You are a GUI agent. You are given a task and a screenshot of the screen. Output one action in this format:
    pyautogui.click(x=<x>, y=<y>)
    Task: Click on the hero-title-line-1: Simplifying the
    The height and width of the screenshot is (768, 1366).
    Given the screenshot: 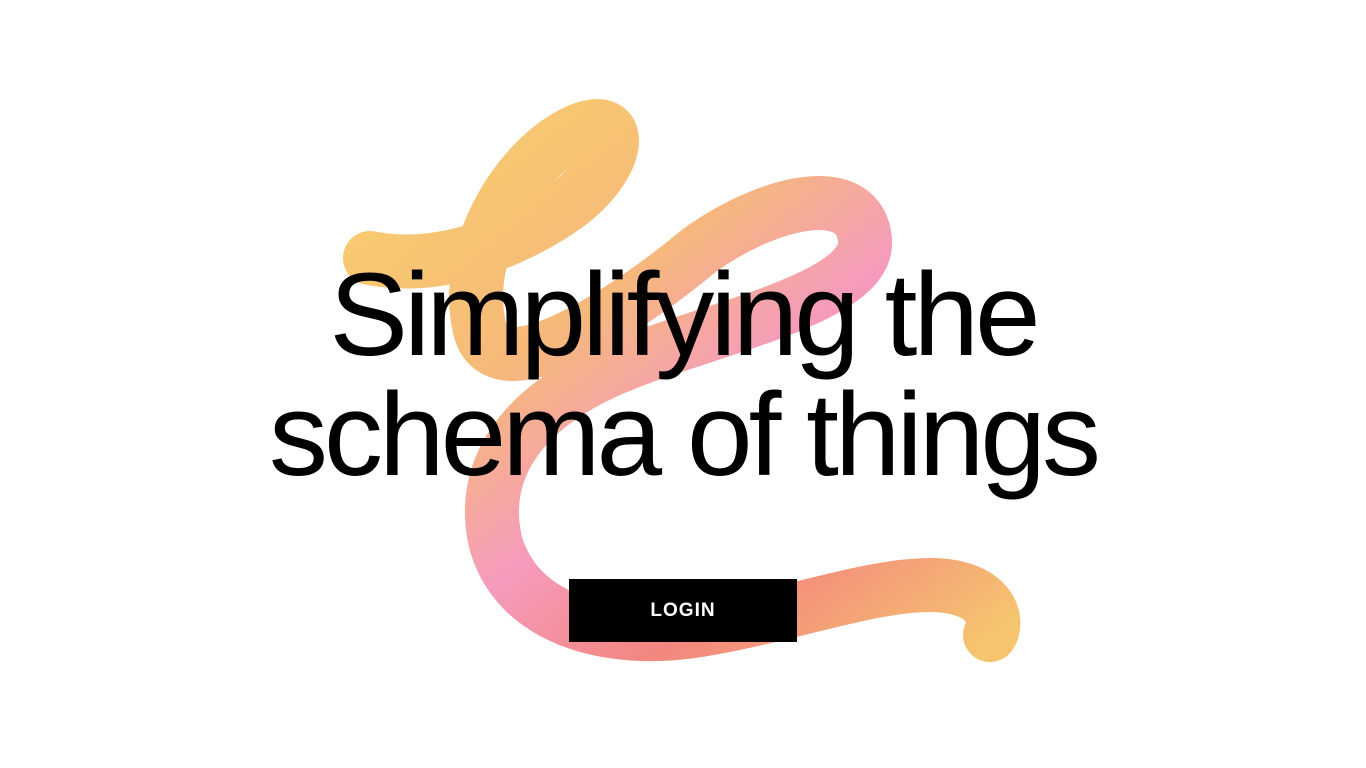 What is the action you would take?
    pyautogui.click(x=684, y=315)
    